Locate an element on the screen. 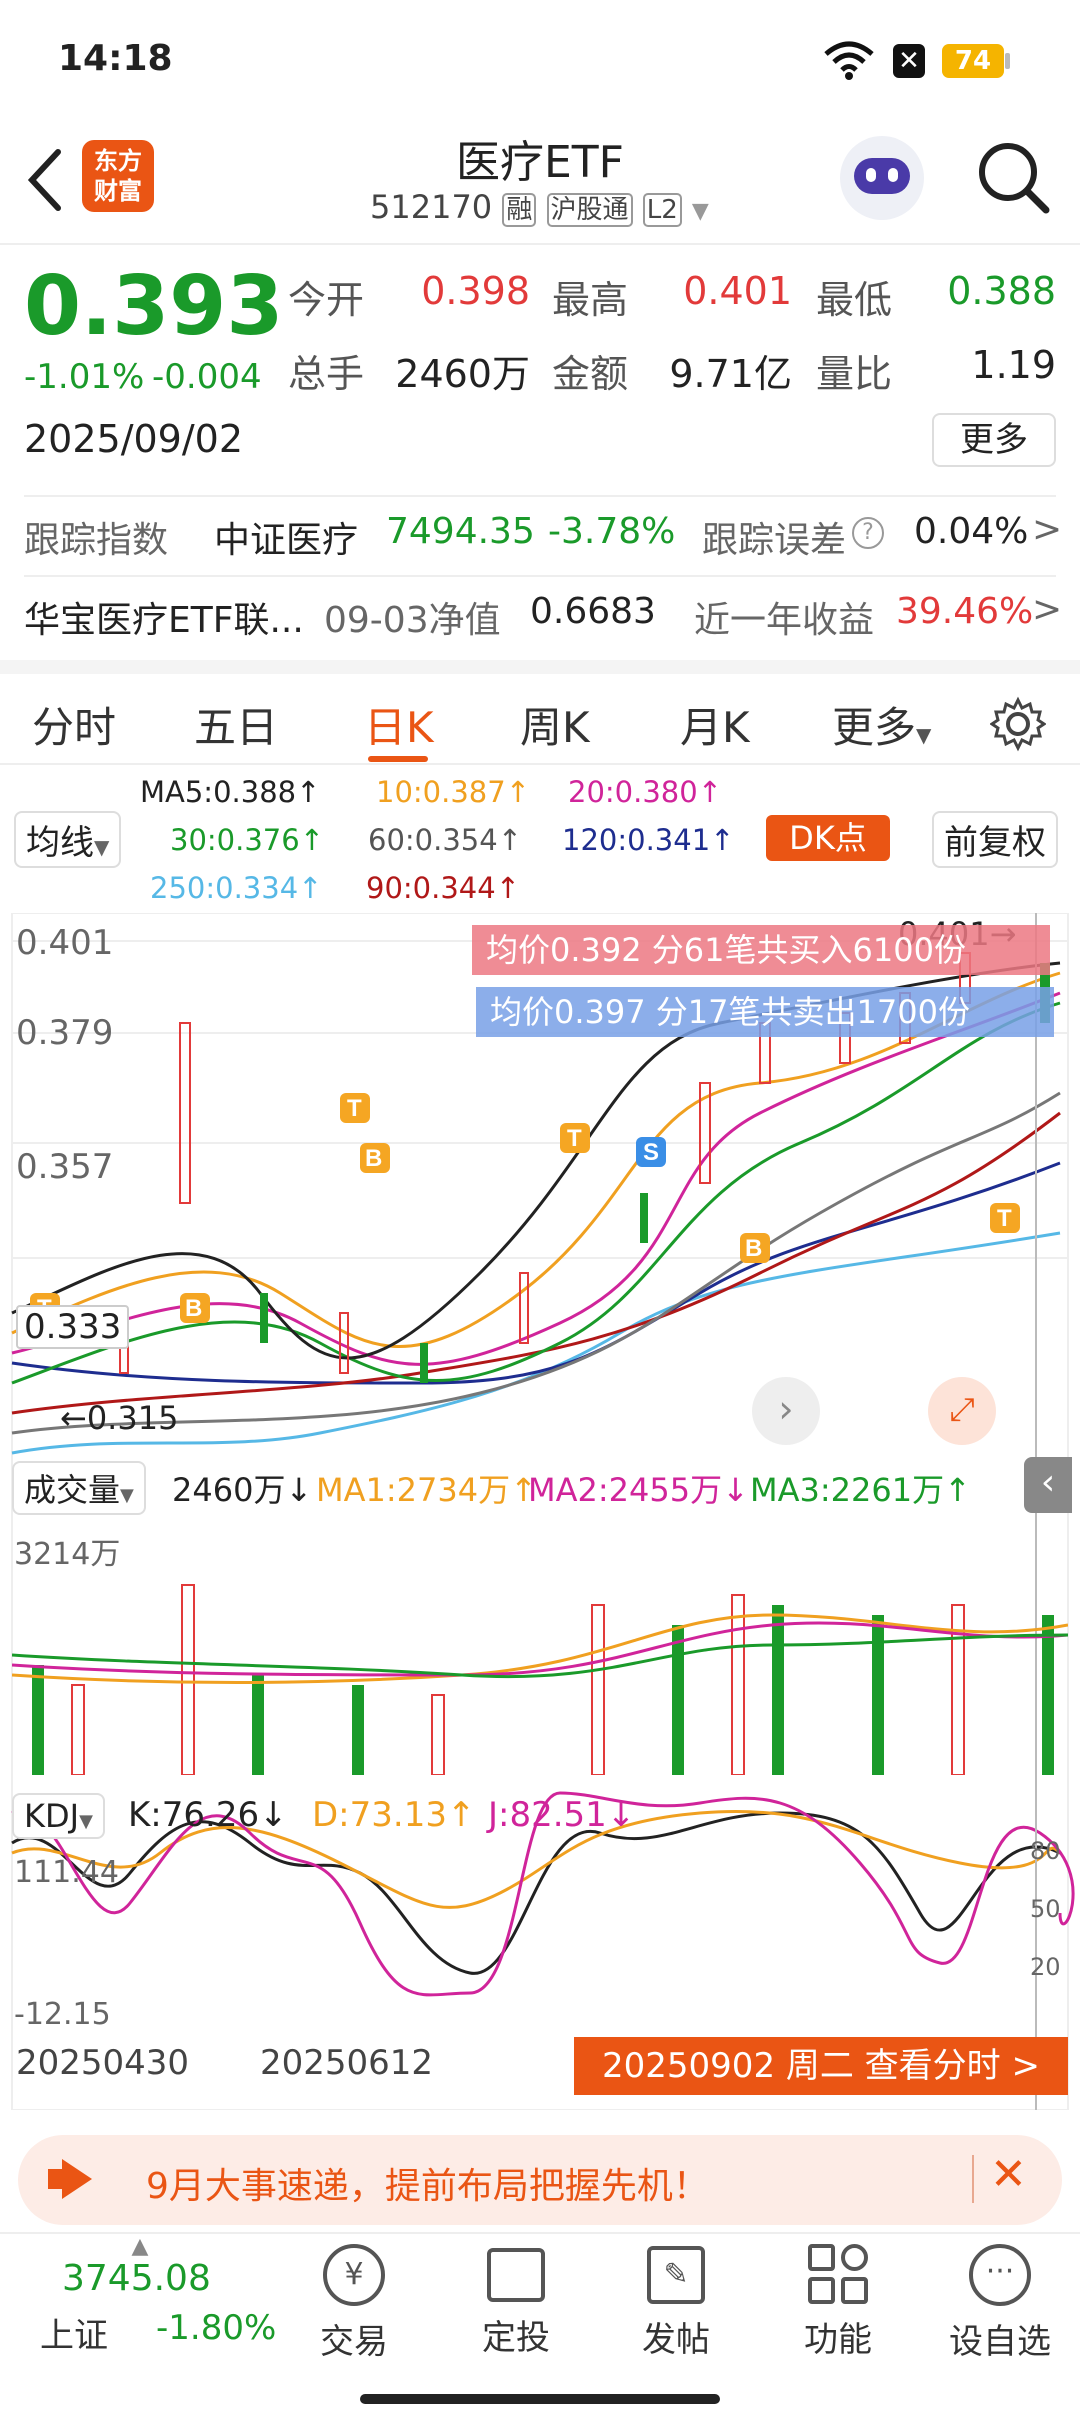 Image resolution: width=1080 pixels, height=2412 pixels. date-axis-left: 20250430 is located at coordinates (103, 2063).